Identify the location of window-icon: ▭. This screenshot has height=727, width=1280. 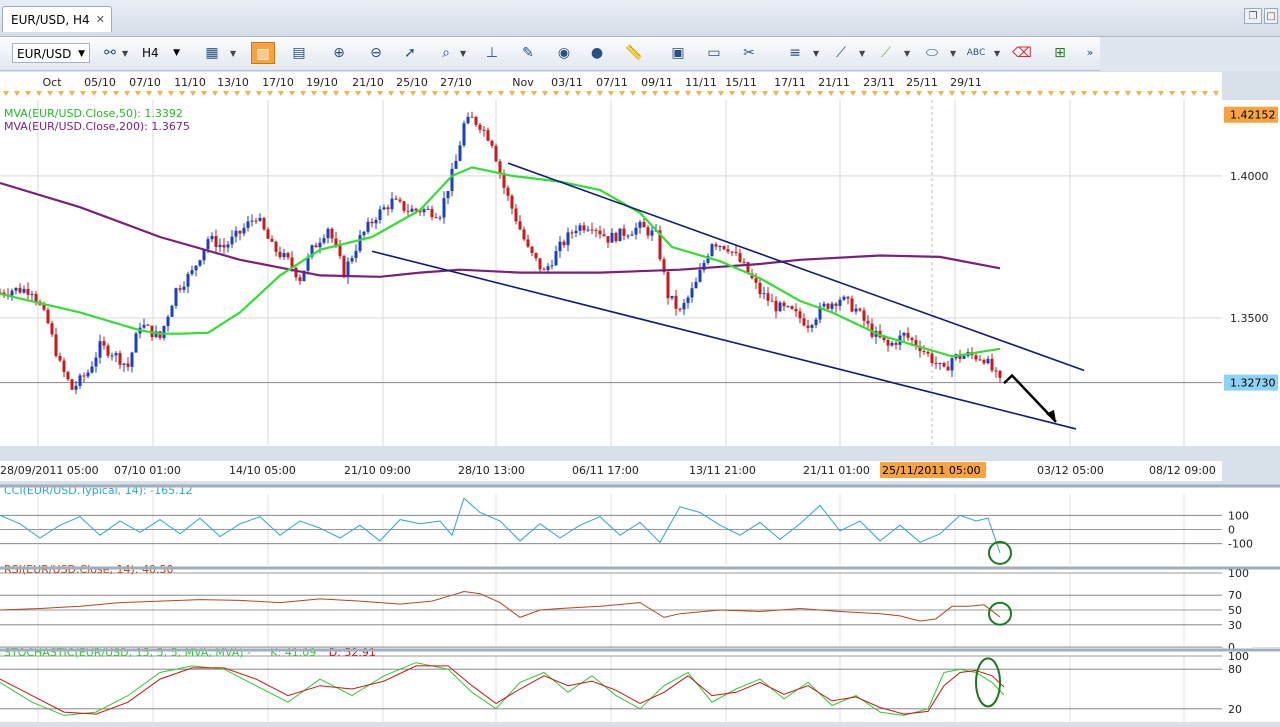
(714, 53).